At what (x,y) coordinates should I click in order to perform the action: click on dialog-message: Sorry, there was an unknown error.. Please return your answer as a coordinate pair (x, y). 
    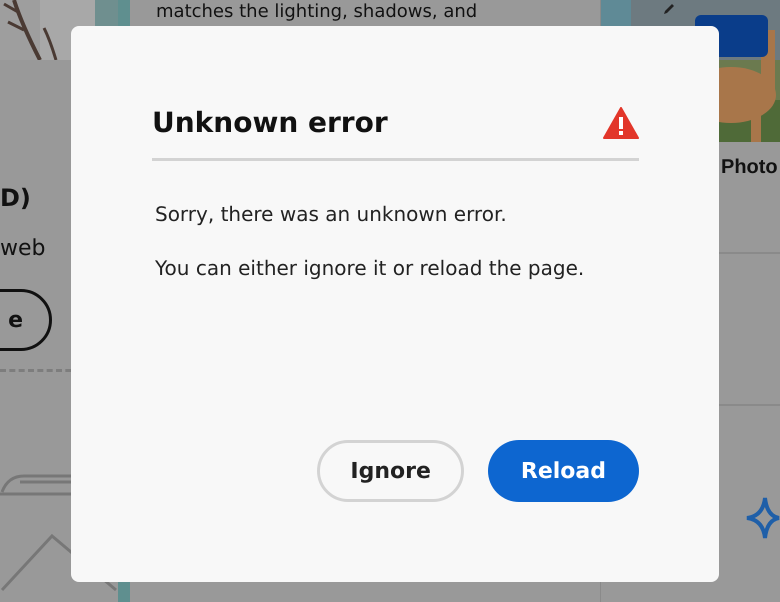
    Looking at the image, I should click on (331, 214).